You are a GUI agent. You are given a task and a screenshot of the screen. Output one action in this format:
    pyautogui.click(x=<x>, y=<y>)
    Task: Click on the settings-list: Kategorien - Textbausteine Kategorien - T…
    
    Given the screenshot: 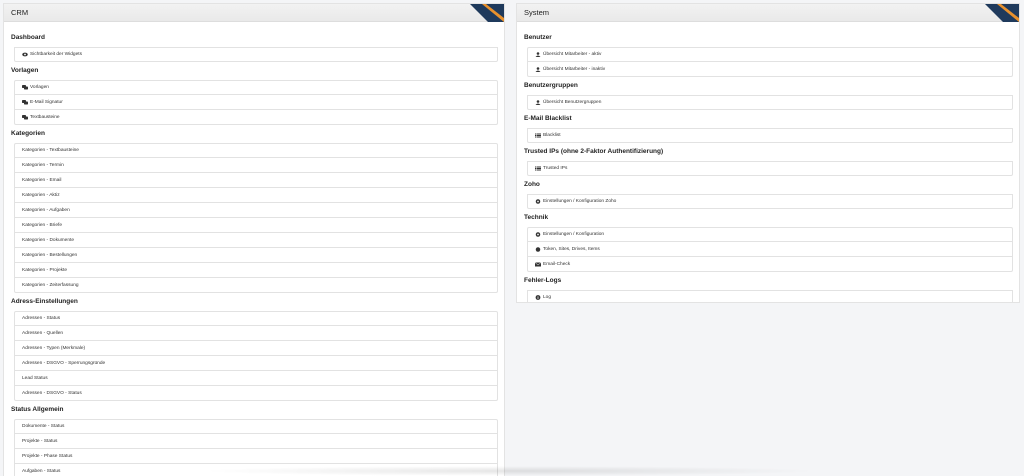 What is the action you would take?
    pyautogui.click(x=256, y=218)
    